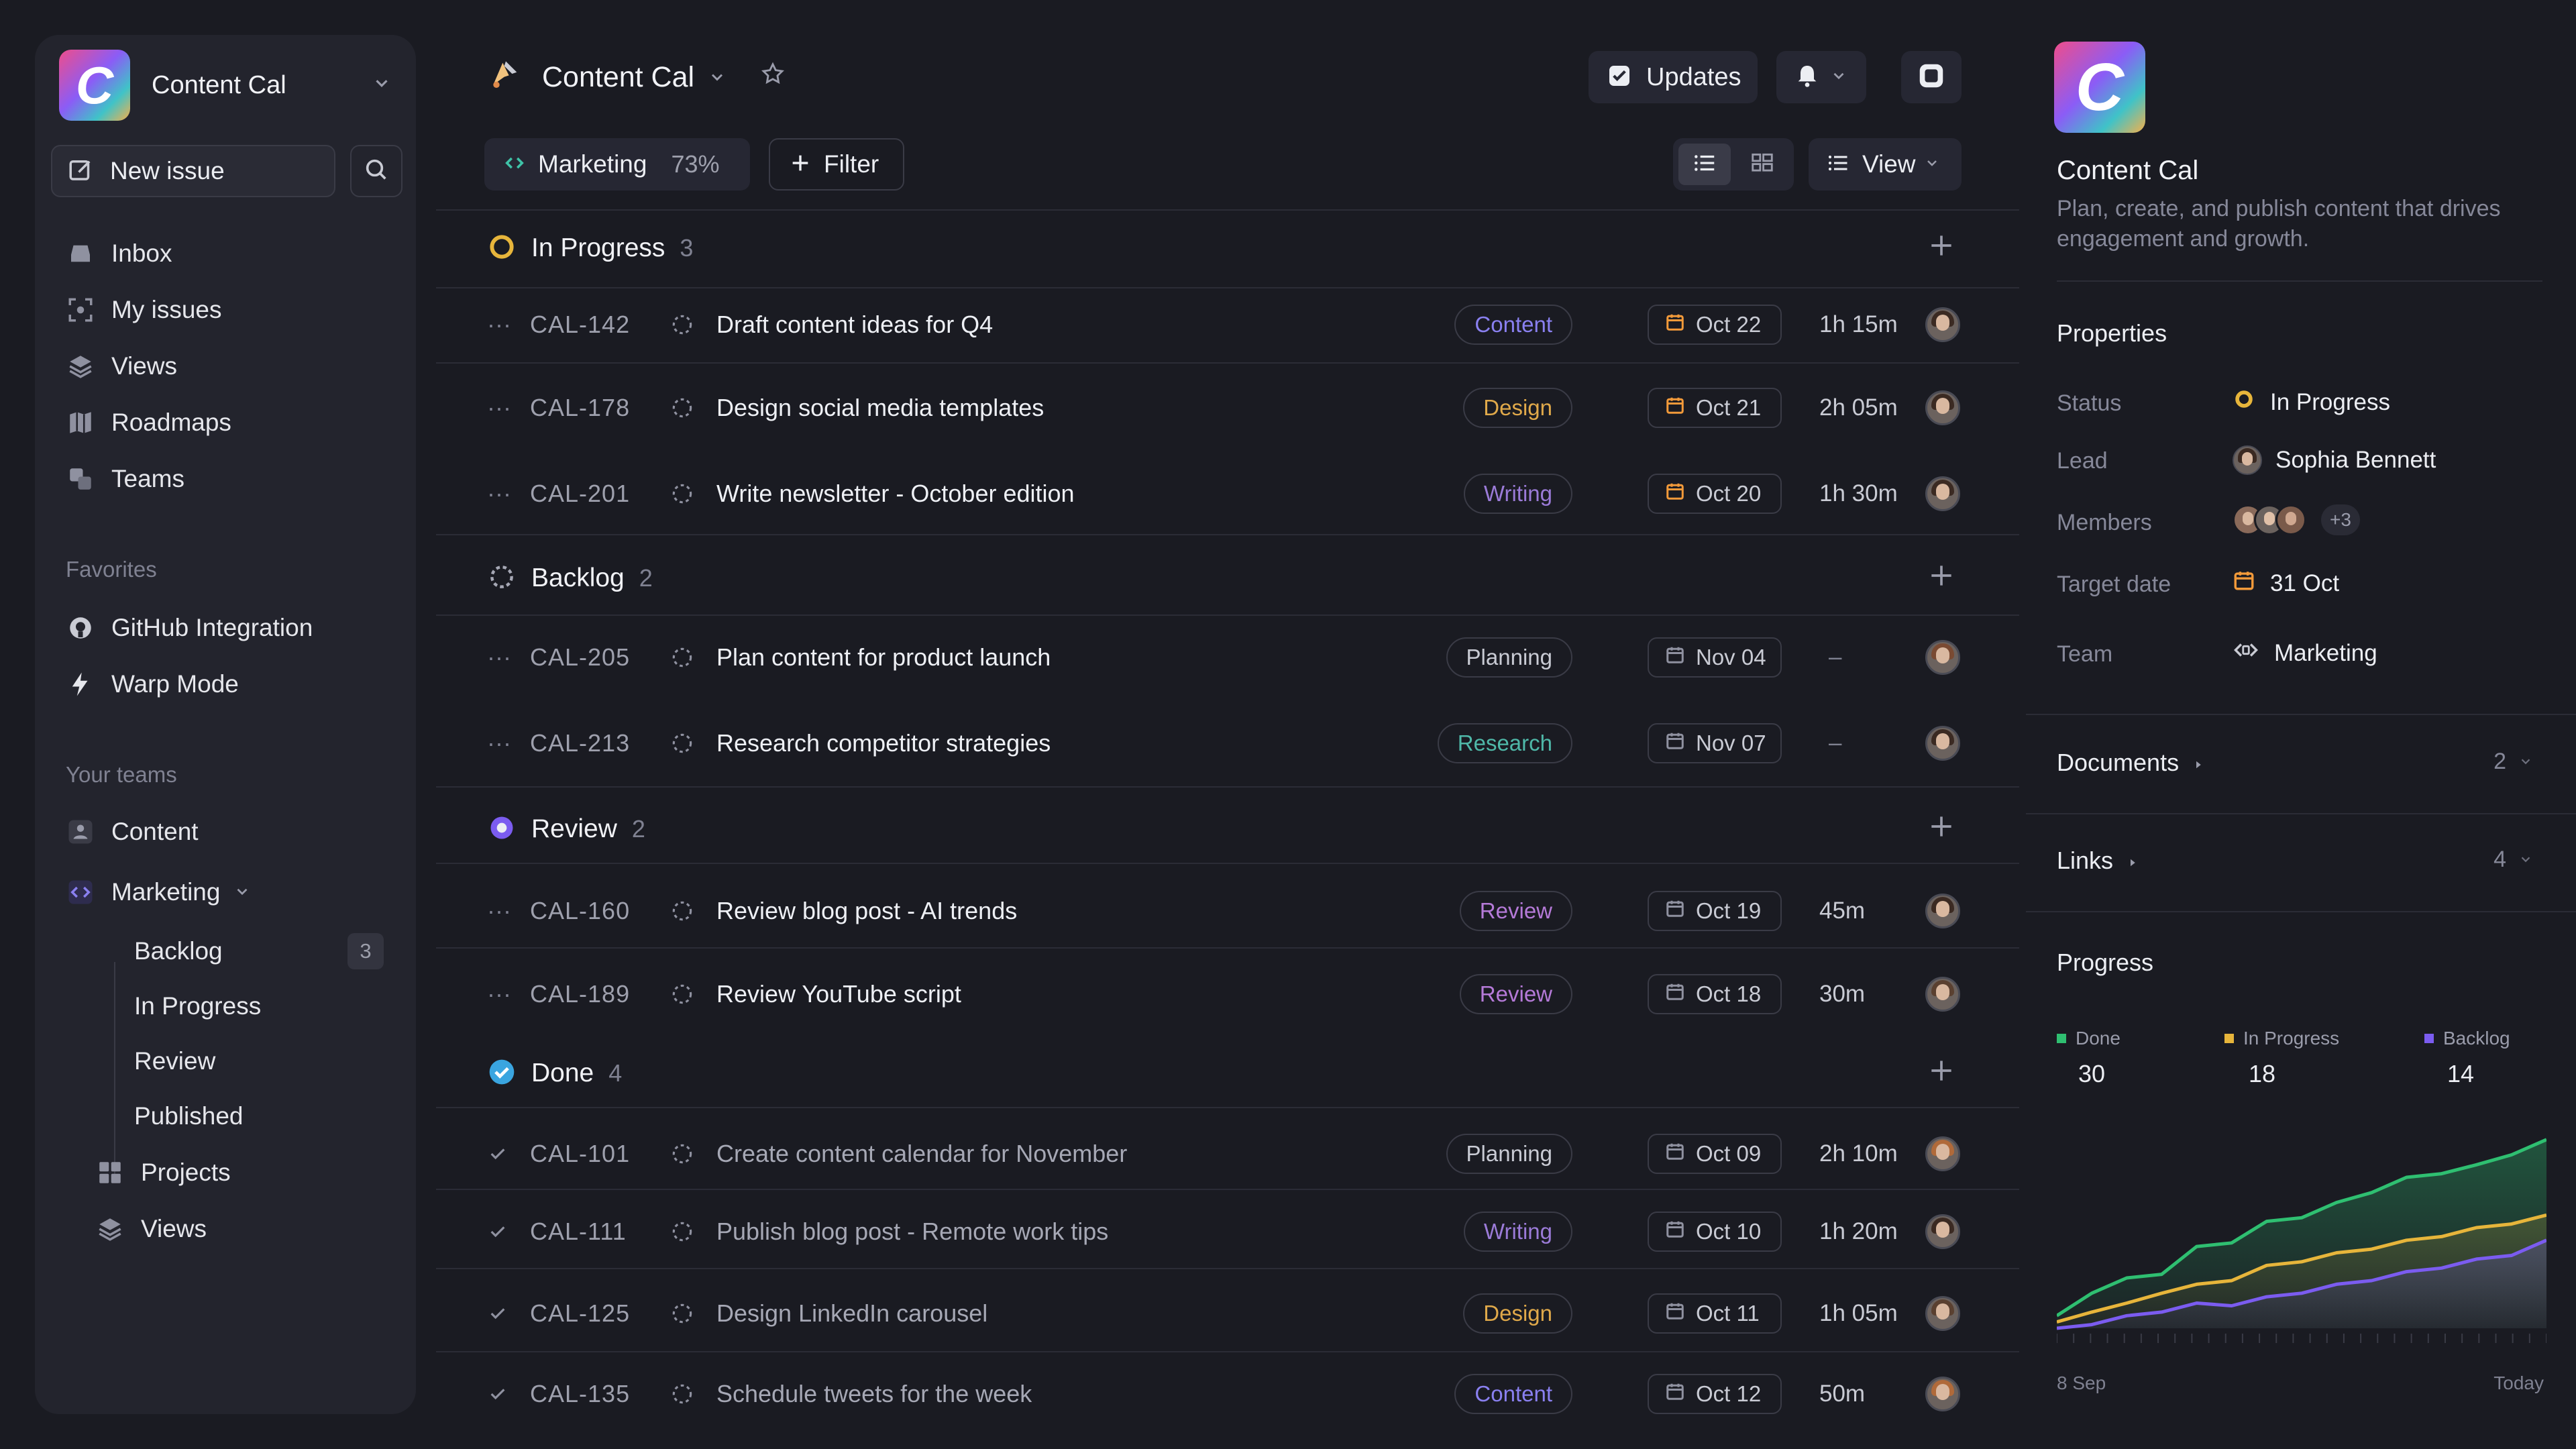 The height and width of the screenshot is (1449, 2576). I want to click on due-date: Oct 21, so click(1715, 408).